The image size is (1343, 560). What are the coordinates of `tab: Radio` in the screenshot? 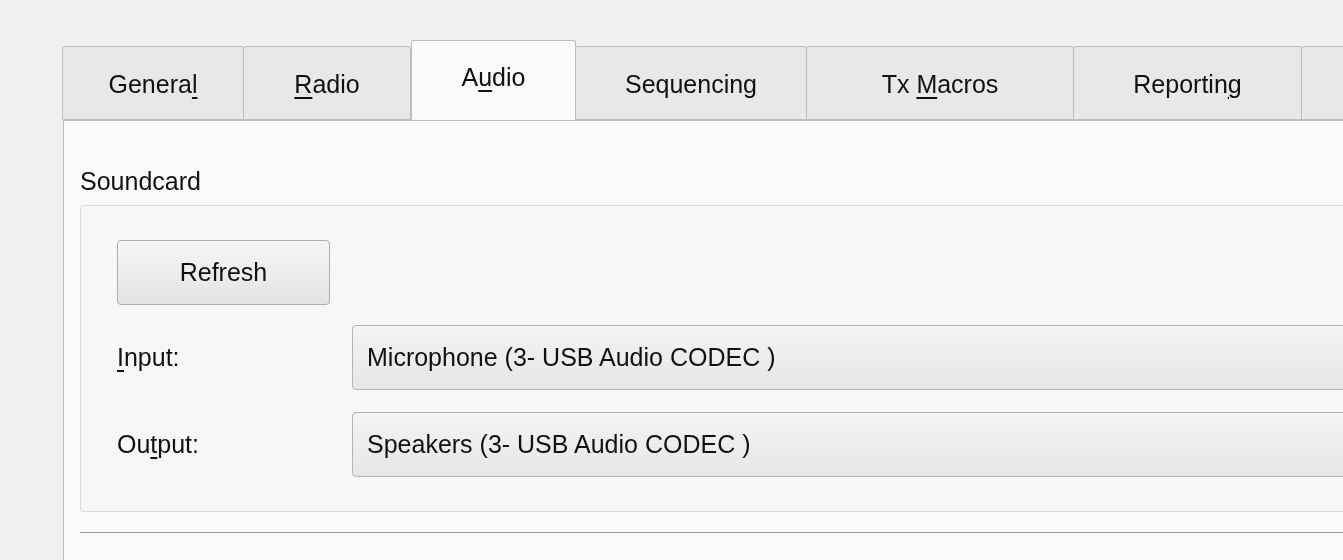 It's located at (327, 83).